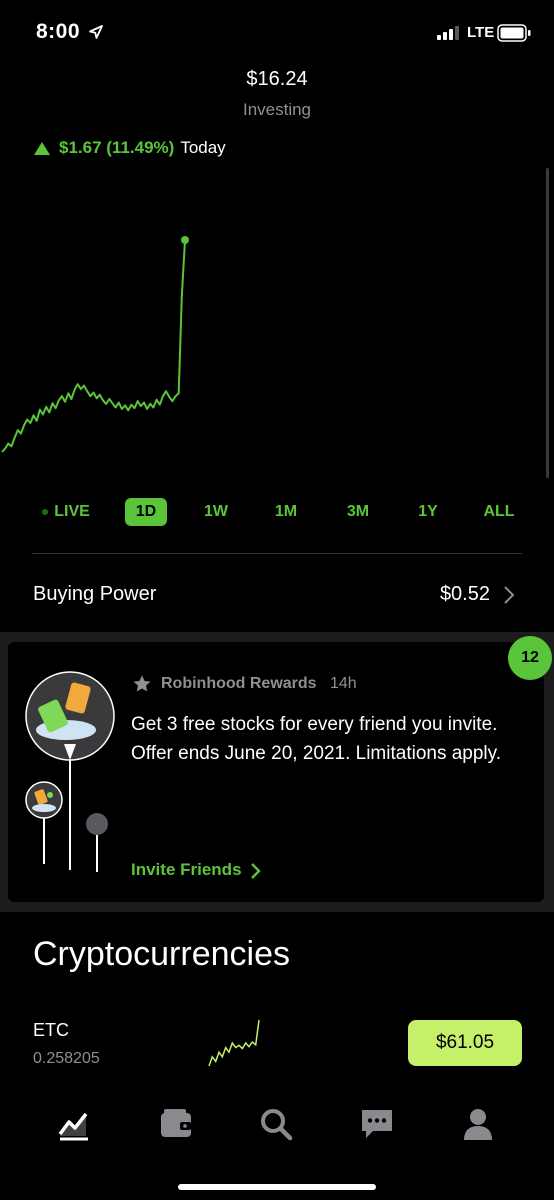  I want to click on section-heading: Cryptocurrencies, so click(161, 954).